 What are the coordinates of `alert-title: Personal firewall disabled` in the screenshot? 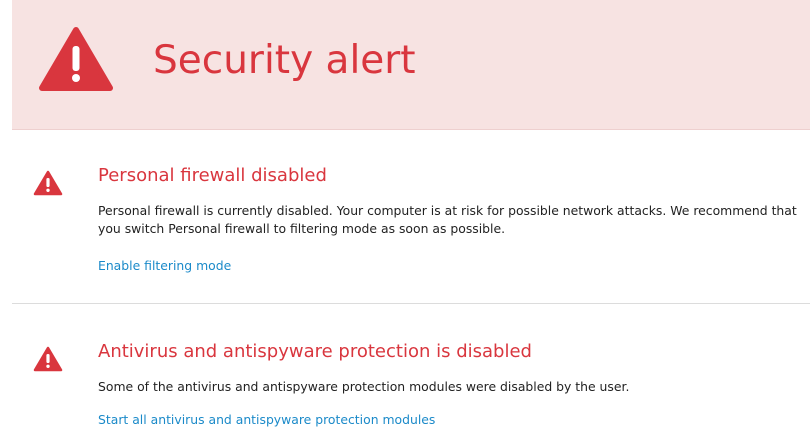 It's located at (212, 175).